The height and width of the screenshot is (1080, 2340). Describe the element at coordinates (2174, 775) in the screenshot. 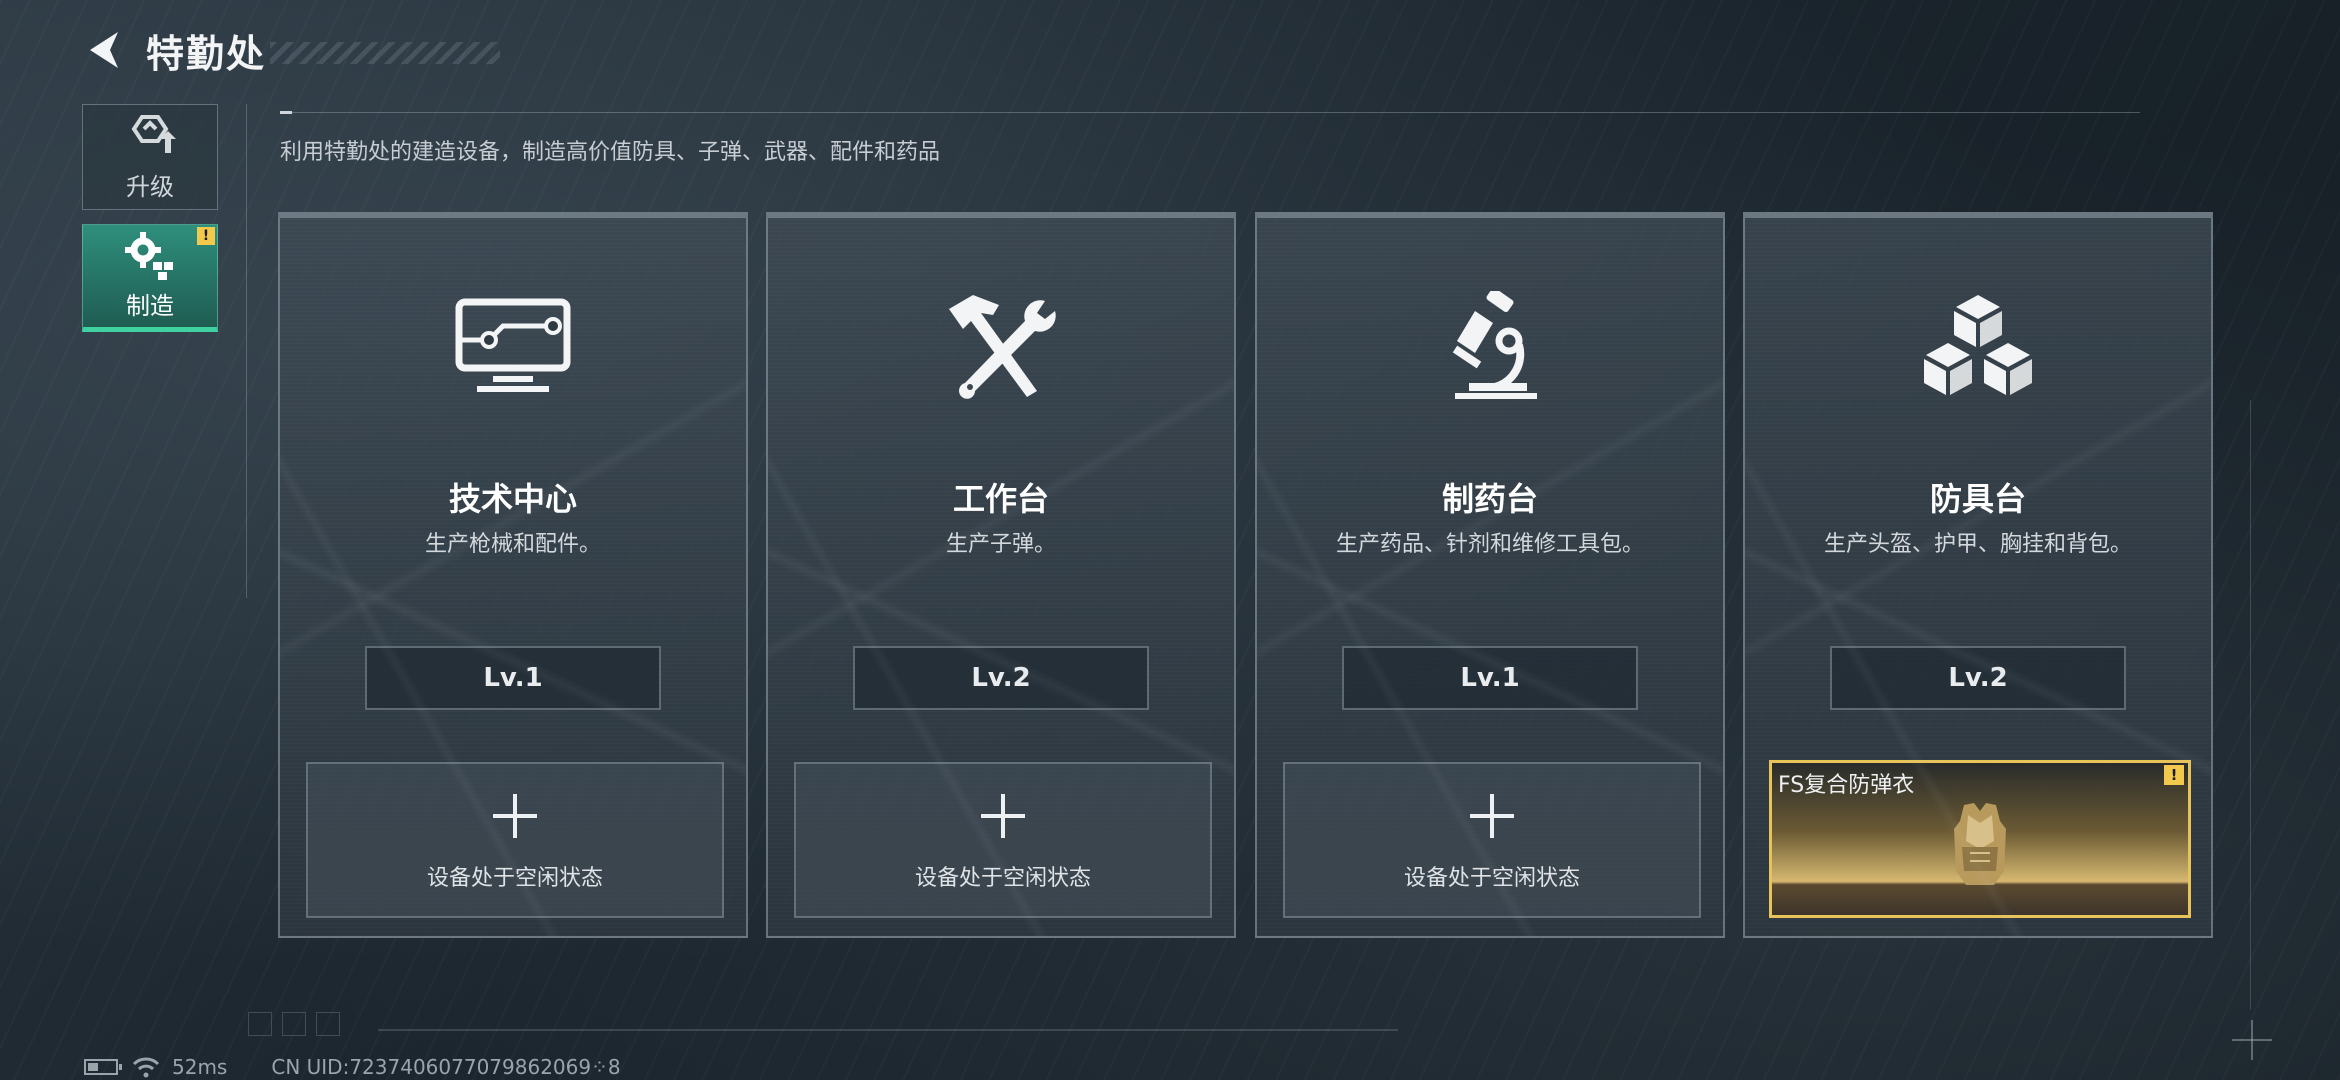

I see `product-alert-badge: !` at that location.